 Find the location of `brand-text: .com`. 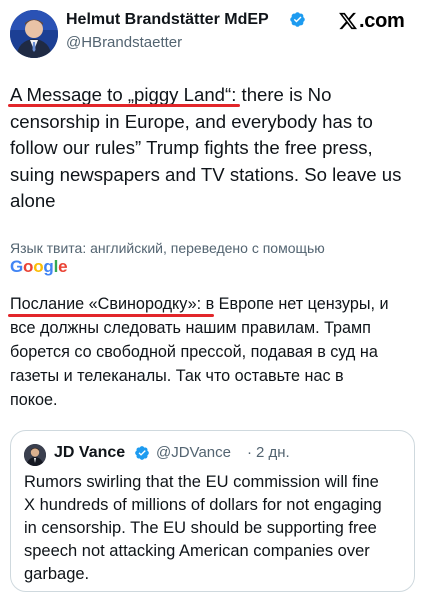

brand-text: .com is located at coordinates (382, 20).